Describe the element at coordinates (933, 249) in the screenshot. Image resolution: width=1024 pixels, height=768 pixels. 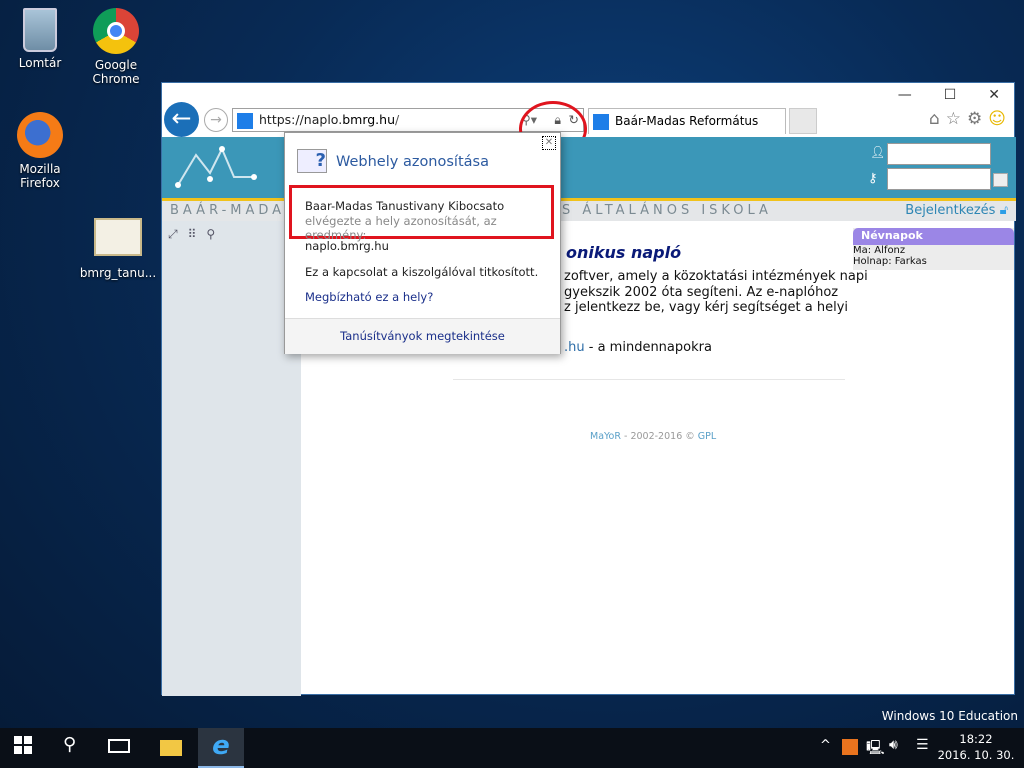
I see `nevnapok-box: Névnapok Ma: Alfonz Holnap: Farkas` at that location.